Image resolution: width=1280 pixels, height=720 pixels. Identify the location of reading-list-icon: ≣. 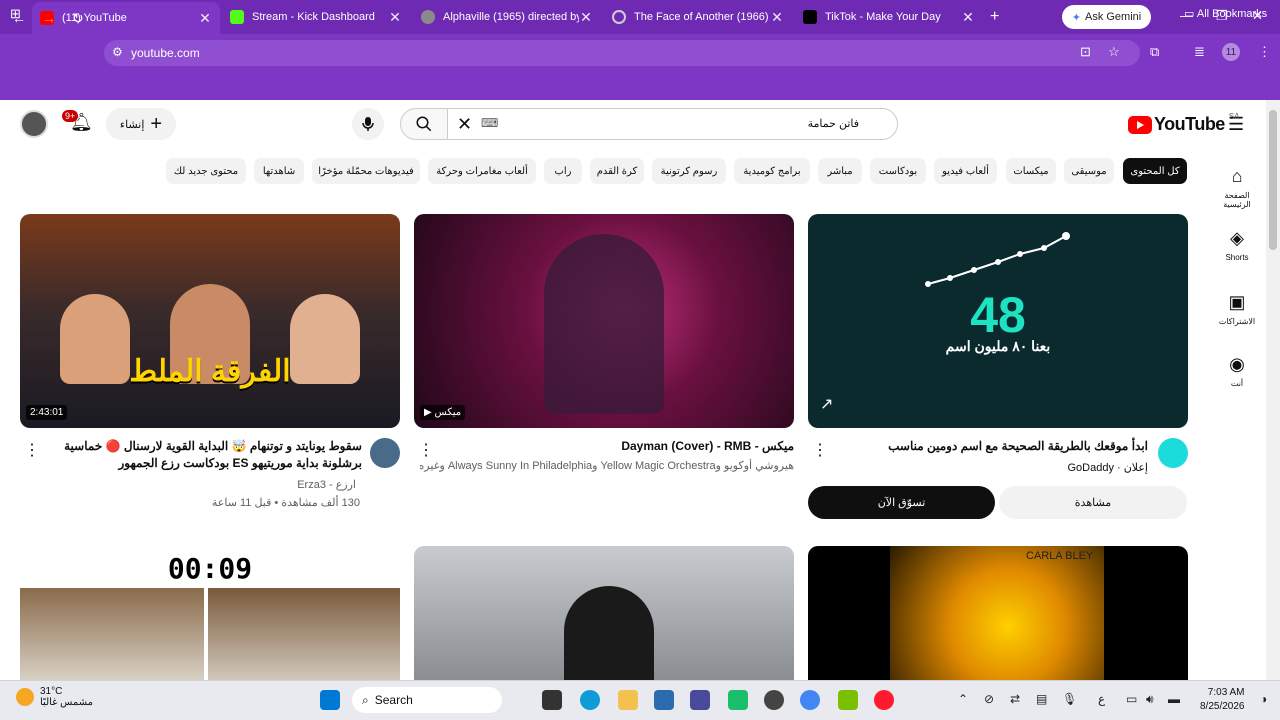
(1199, 52).